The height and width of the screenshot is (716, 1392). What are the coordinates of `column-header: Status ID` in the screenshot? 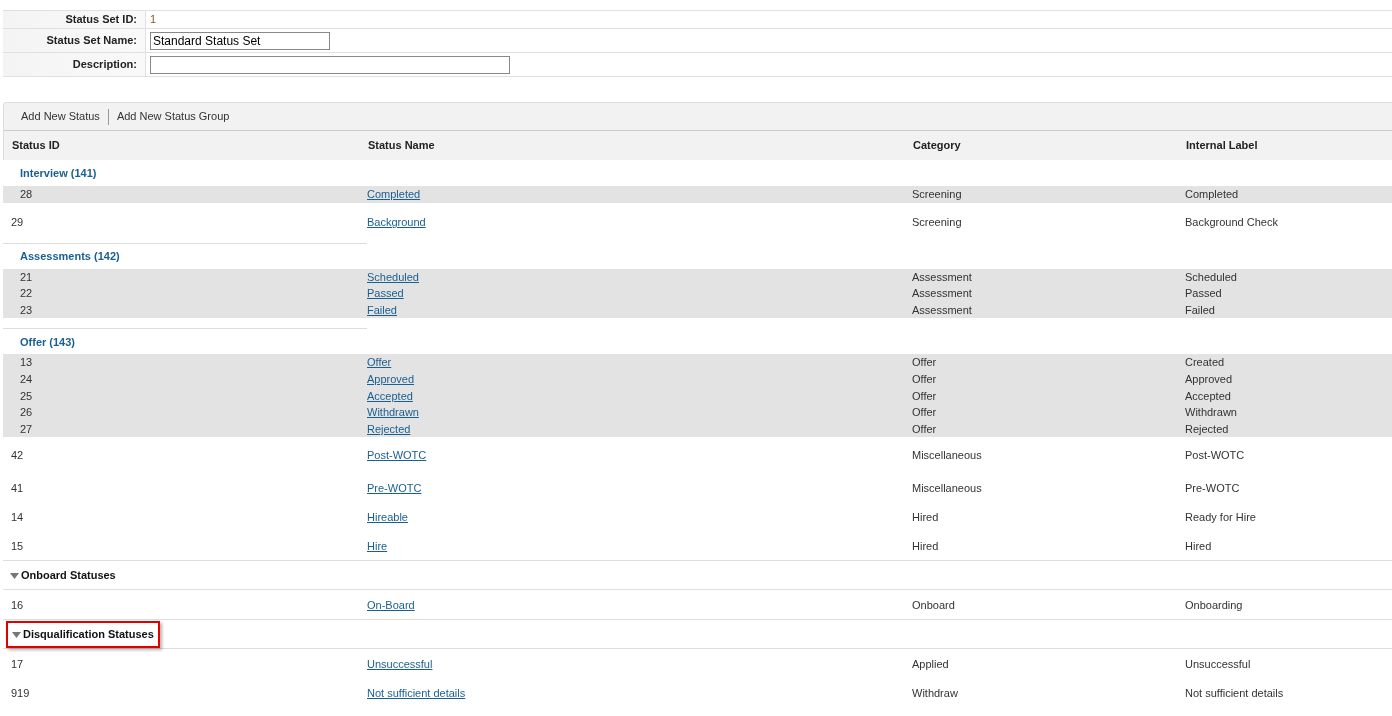 It's located at (36, 145).